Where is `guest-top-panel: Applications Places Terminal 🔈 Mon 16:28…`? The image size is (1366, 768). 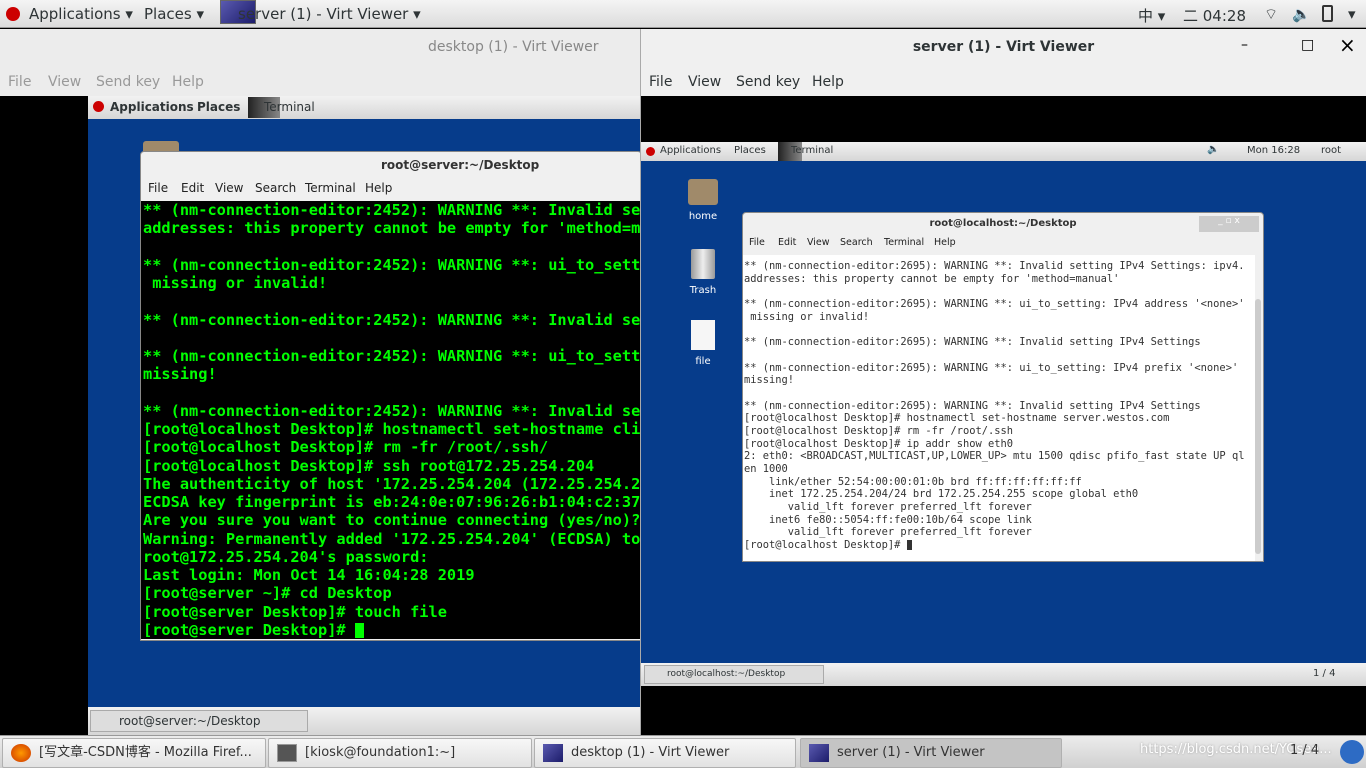 guest-top-panel: Applications Places Terminal 🔈 Mon 16:28… is located at coordinates (1003, 151).